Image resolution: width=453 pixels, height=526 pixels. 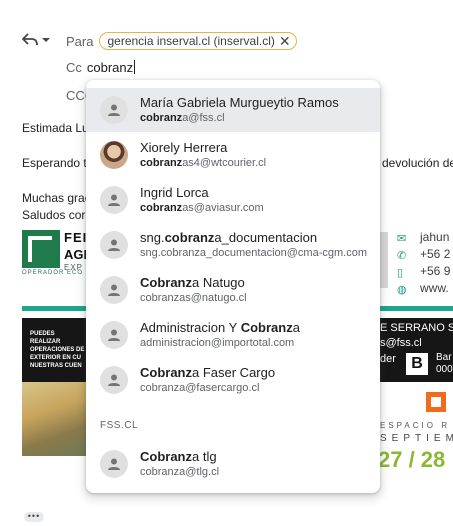 I want to click on cc-row: Cc cobranz, so click(x=101, y=67).